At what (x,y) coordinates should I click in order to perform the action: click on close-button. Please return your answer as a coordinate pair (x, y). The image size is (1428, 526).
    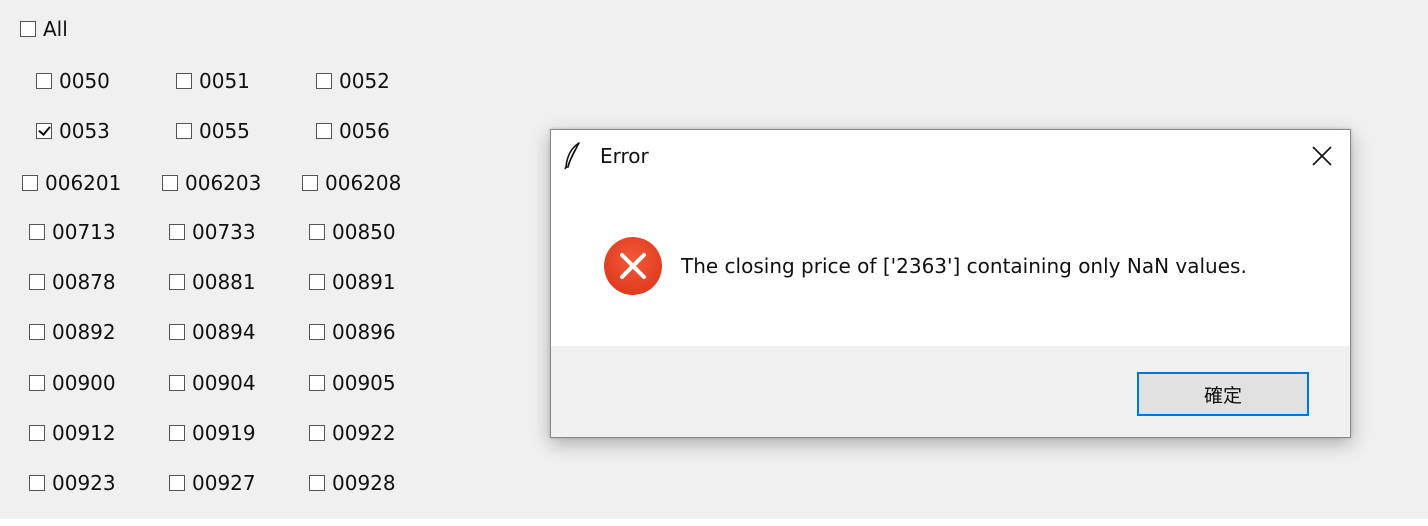
    Looking at the image, I should click on (1322, 156).